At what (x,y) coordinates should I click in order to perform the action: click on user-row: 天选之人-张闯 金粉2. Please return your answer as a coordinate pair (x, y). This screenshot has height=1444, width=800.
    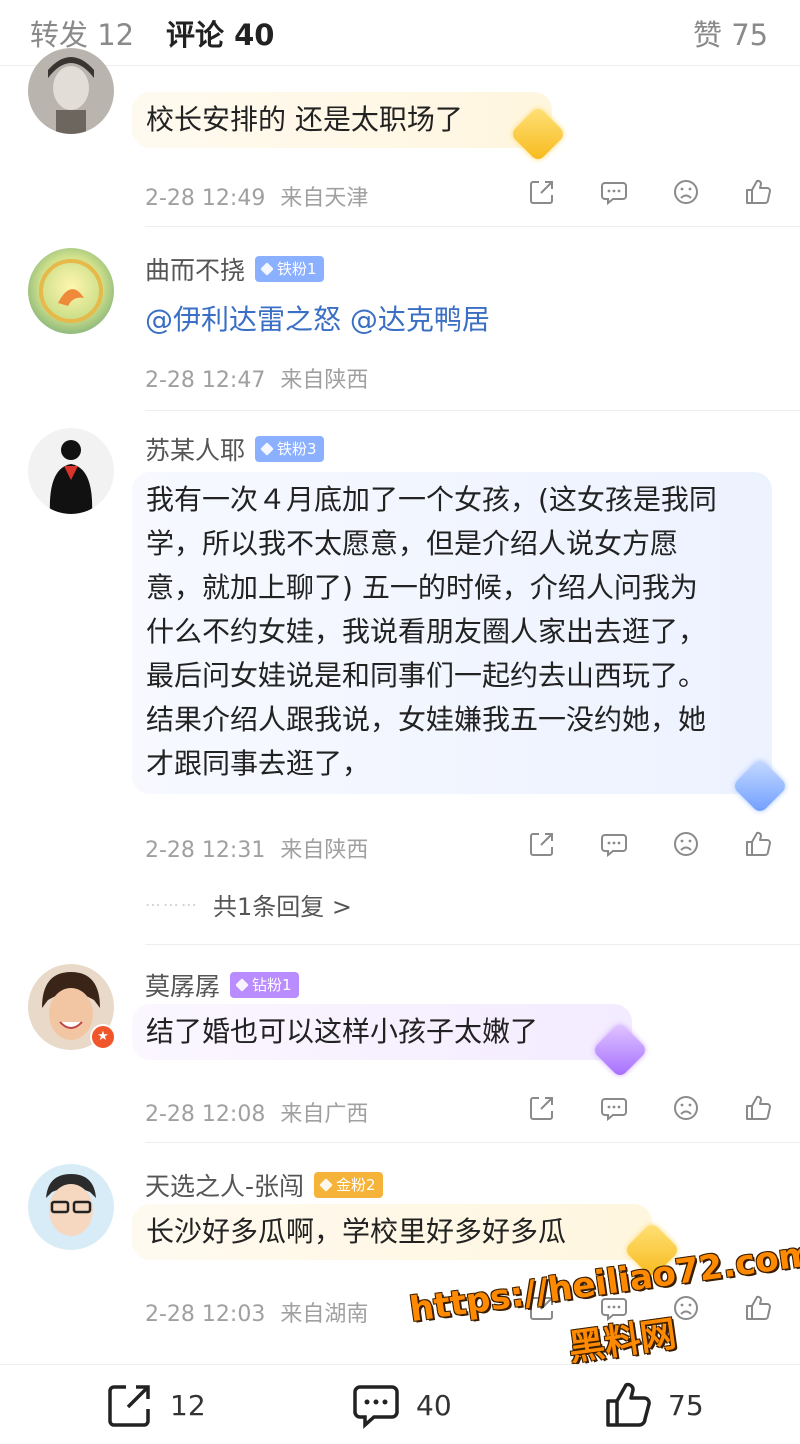
    Looking at the image, I should click on (264, 1185).